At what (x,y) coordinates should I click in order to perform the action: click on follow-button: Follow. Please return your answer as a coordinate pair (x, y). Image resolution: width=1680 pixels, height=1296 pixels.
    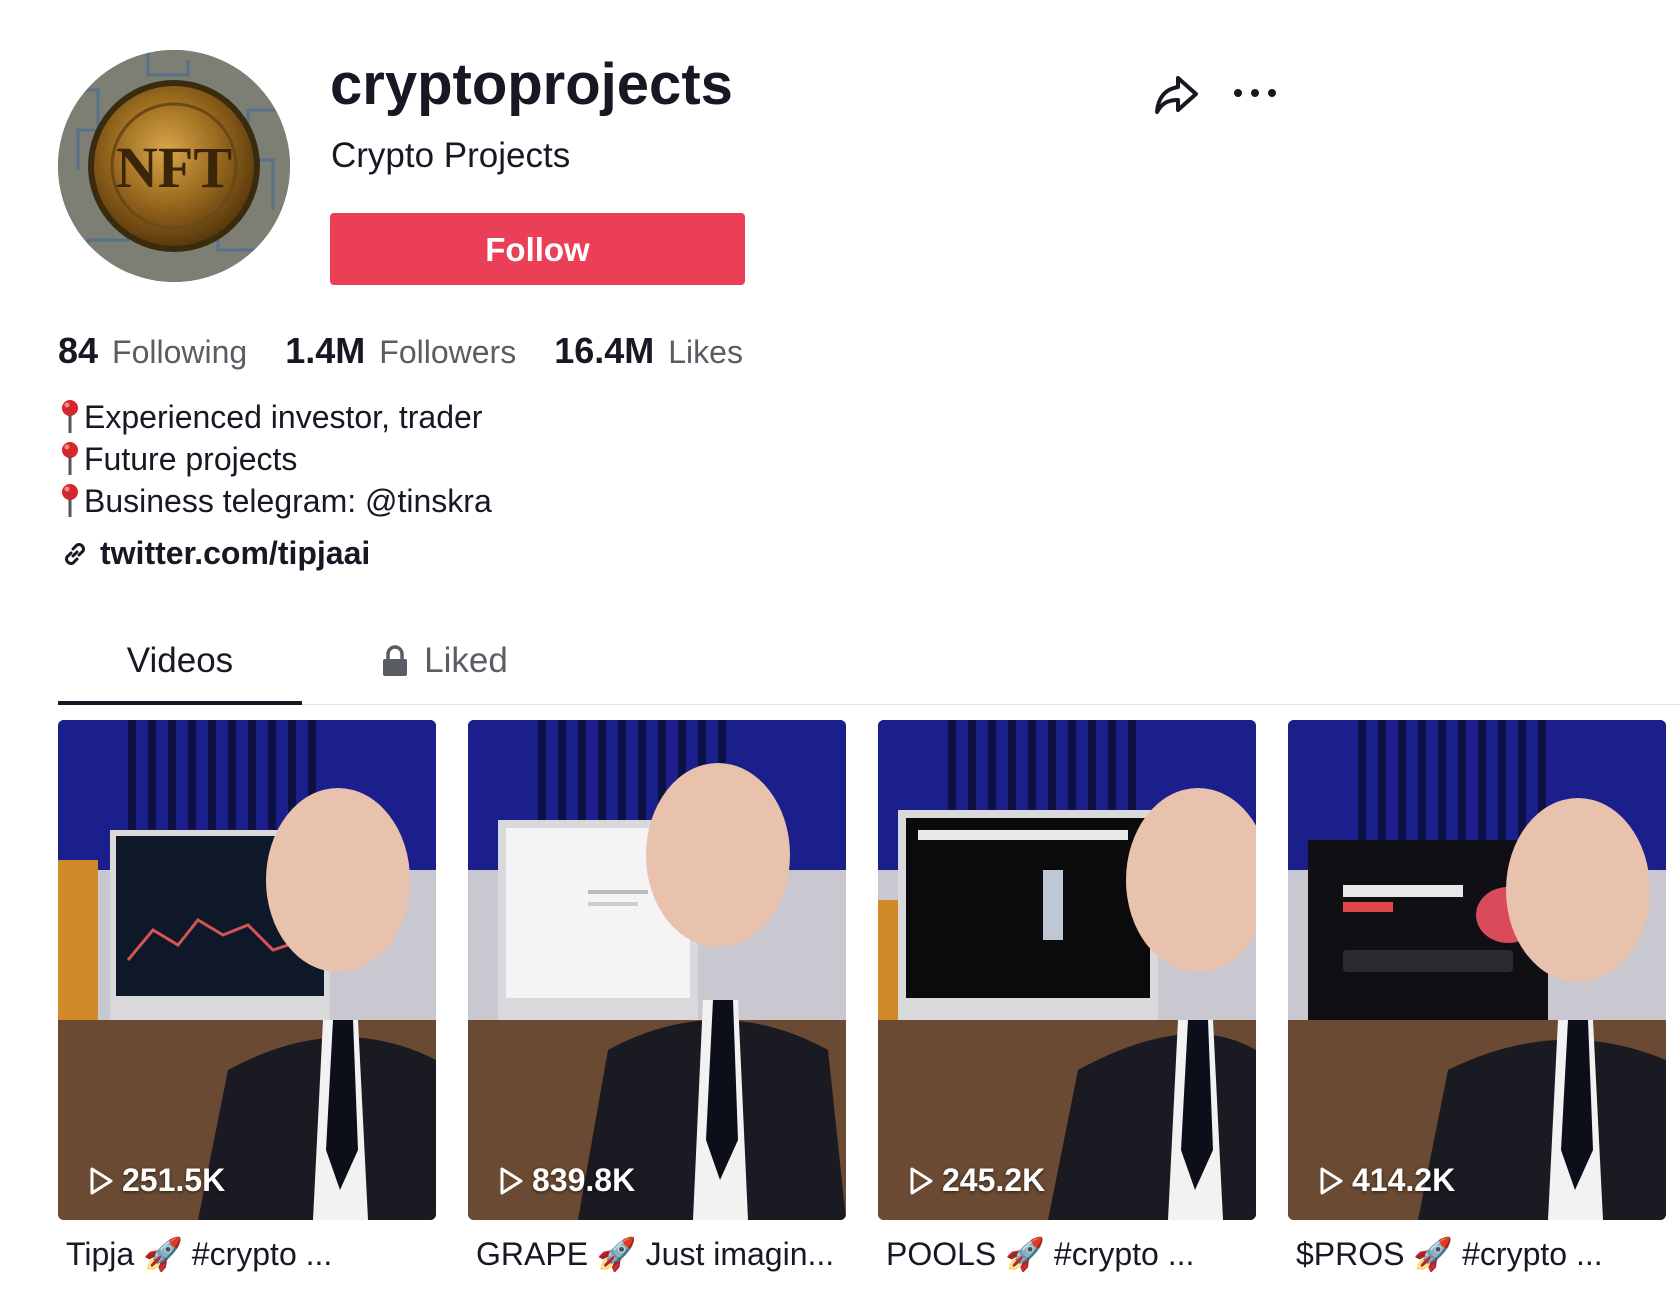
    Looking at the image, I should click on (537, 249).